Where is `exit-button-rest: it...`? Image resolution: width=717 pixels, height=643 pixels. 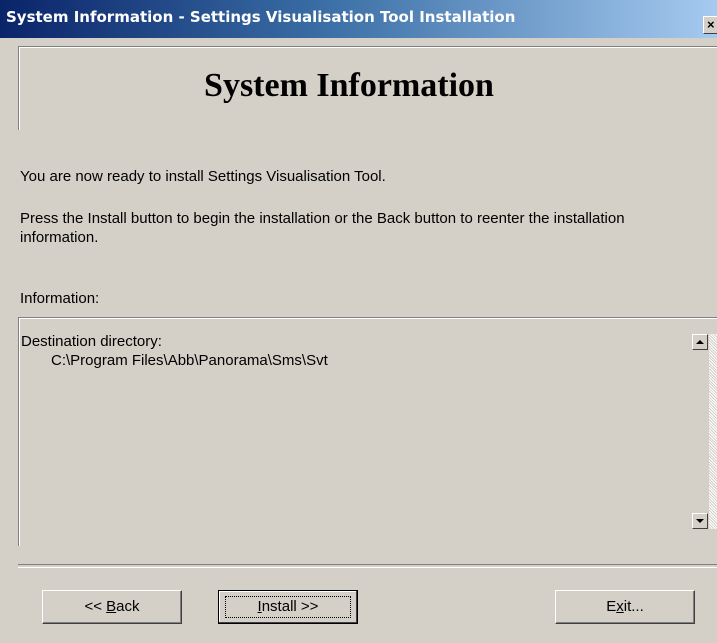 exit-button-rest: it... is located at coordinates (633, 606).